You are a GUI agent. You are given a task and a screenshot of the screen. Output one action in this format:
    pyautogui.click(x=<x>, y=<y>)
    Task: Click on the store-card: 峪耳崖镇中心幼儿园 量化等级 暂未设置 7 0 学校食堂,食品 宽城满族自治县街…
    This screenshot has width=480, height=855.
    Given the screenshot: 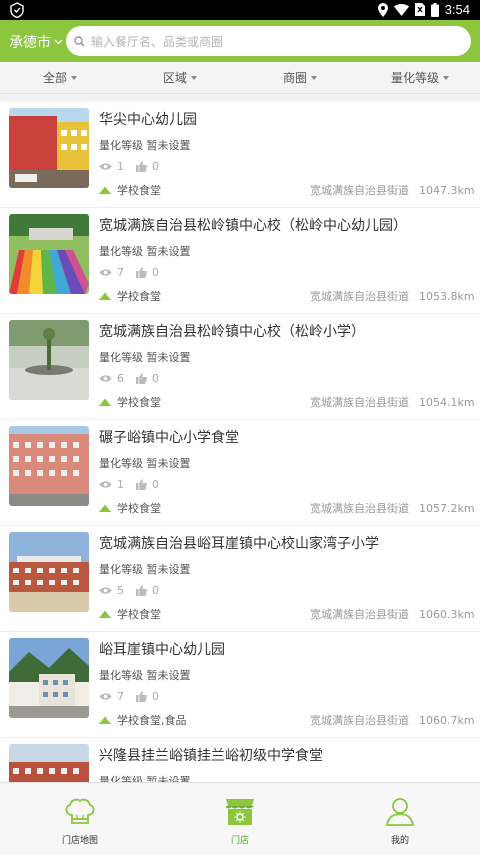 What is the action you would take?
    pyautogui.click(x=240, y=685)
    